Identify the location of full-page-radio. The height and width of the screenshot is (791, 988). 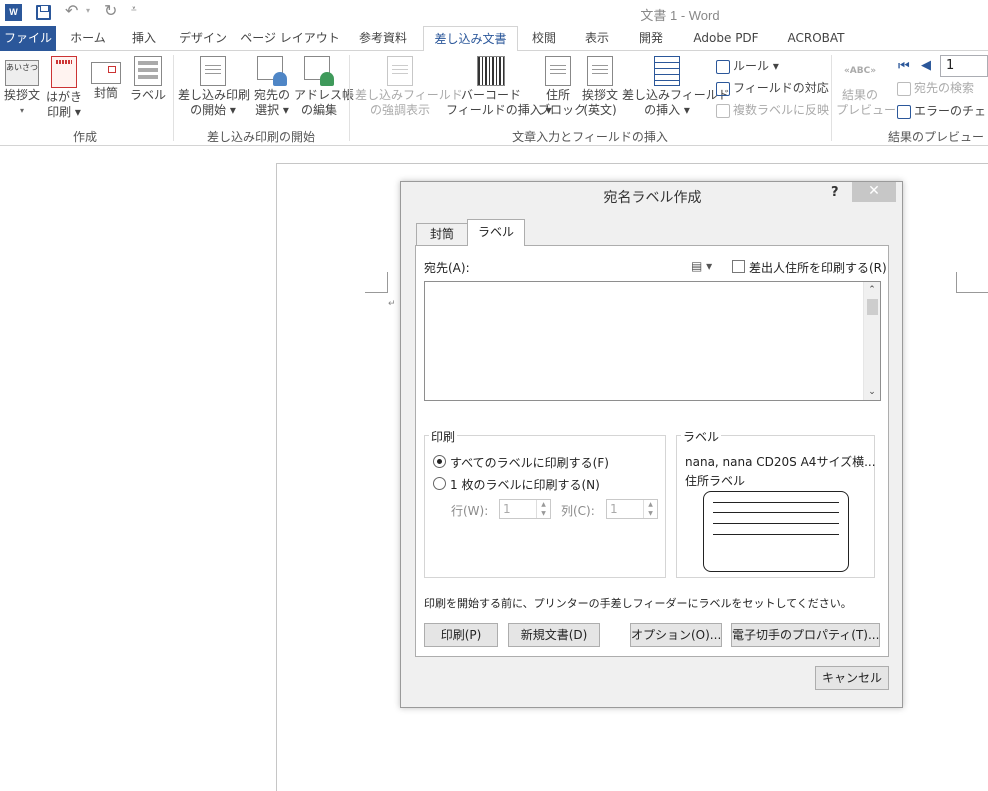
(439, 461).